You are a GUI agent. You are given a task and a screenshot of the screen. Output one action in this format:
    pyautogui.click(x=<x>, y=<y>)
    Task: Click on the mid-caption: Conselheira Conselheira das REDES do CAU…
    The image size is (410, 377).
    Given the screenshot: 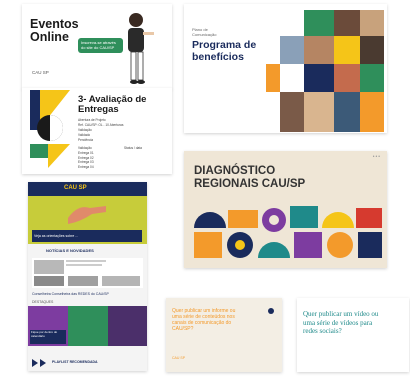 What is the action you would take?
    pyautogui.click(x=70, y=294)
    